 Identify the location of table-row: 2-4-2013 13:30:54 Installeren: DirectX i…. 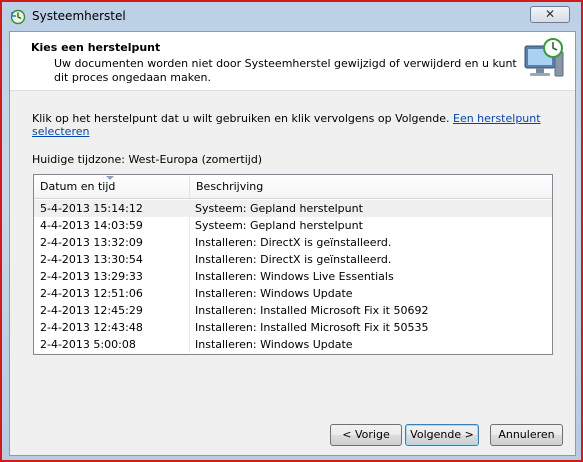
(293, 259).